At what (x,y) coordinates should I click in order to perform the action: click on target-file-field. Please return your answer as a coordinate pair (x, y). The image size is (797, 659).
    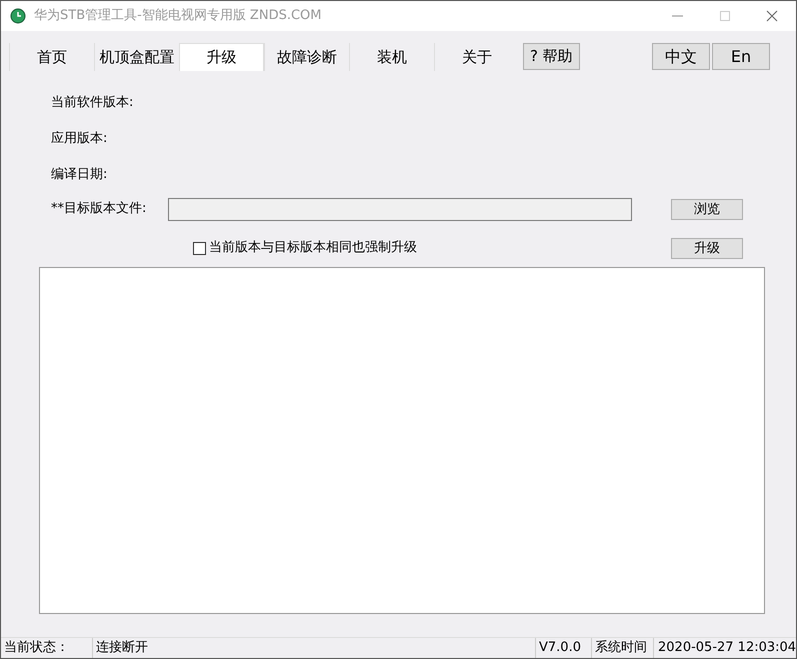
    Looking at the image, I should click on (400, 209).